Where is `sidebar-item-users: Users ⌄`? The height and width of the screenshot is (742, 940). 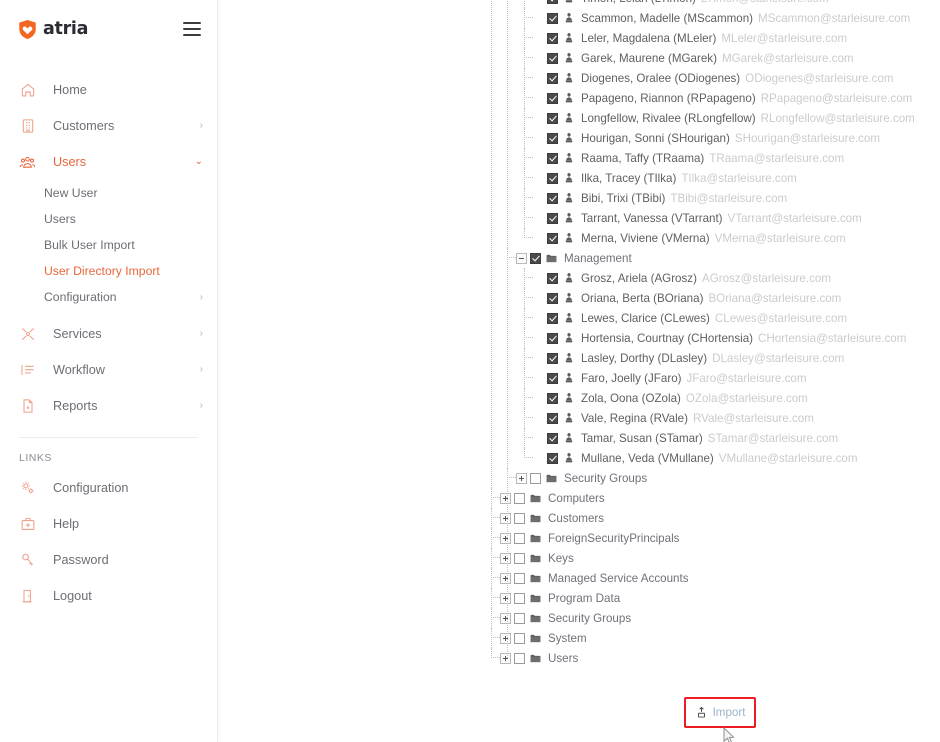 sidebar-item-users: Users ⌄ is located at coordinates (108, 162).